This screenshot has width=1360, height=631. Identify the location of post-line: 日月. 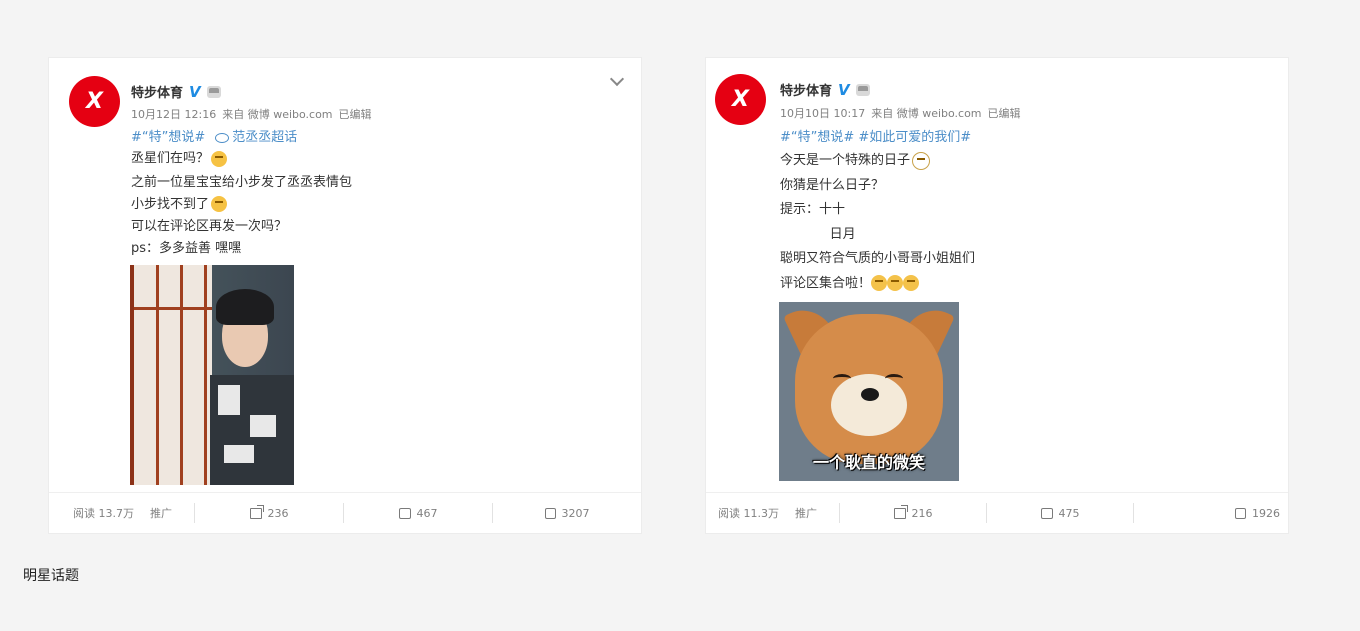
(818, 234).